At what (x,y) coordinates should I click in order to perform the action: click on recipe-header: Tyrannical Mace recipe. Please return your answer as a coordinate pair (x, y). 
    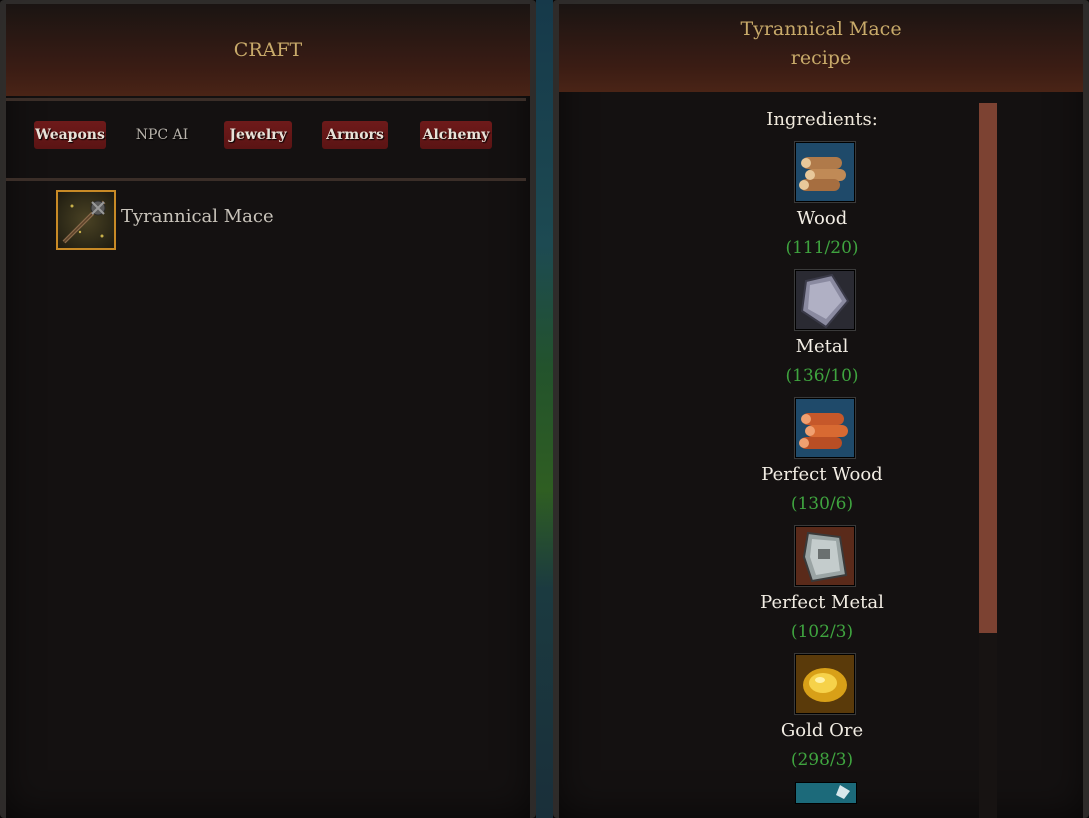
    Looking at the image, I should click on (821, 48).